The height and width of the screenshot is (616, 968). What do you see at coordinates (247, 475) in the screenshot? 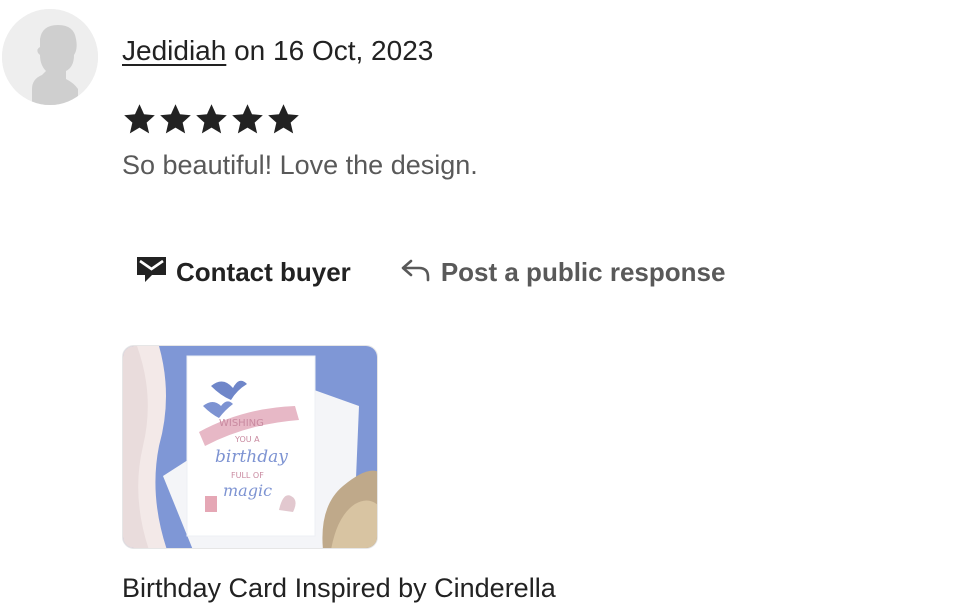
I see `card-text-full-of: FULL OF` at bounding box center [247, 475].